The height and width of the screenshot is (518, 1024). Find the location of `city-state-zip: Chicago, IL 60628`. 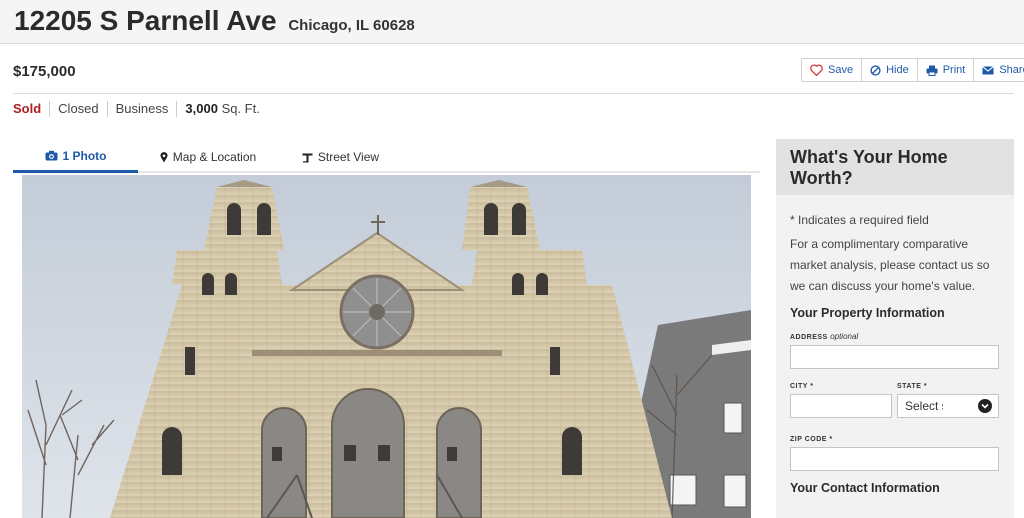

city-state-zip: Chicago, IL 60628 is located at coordinates (351, 25).